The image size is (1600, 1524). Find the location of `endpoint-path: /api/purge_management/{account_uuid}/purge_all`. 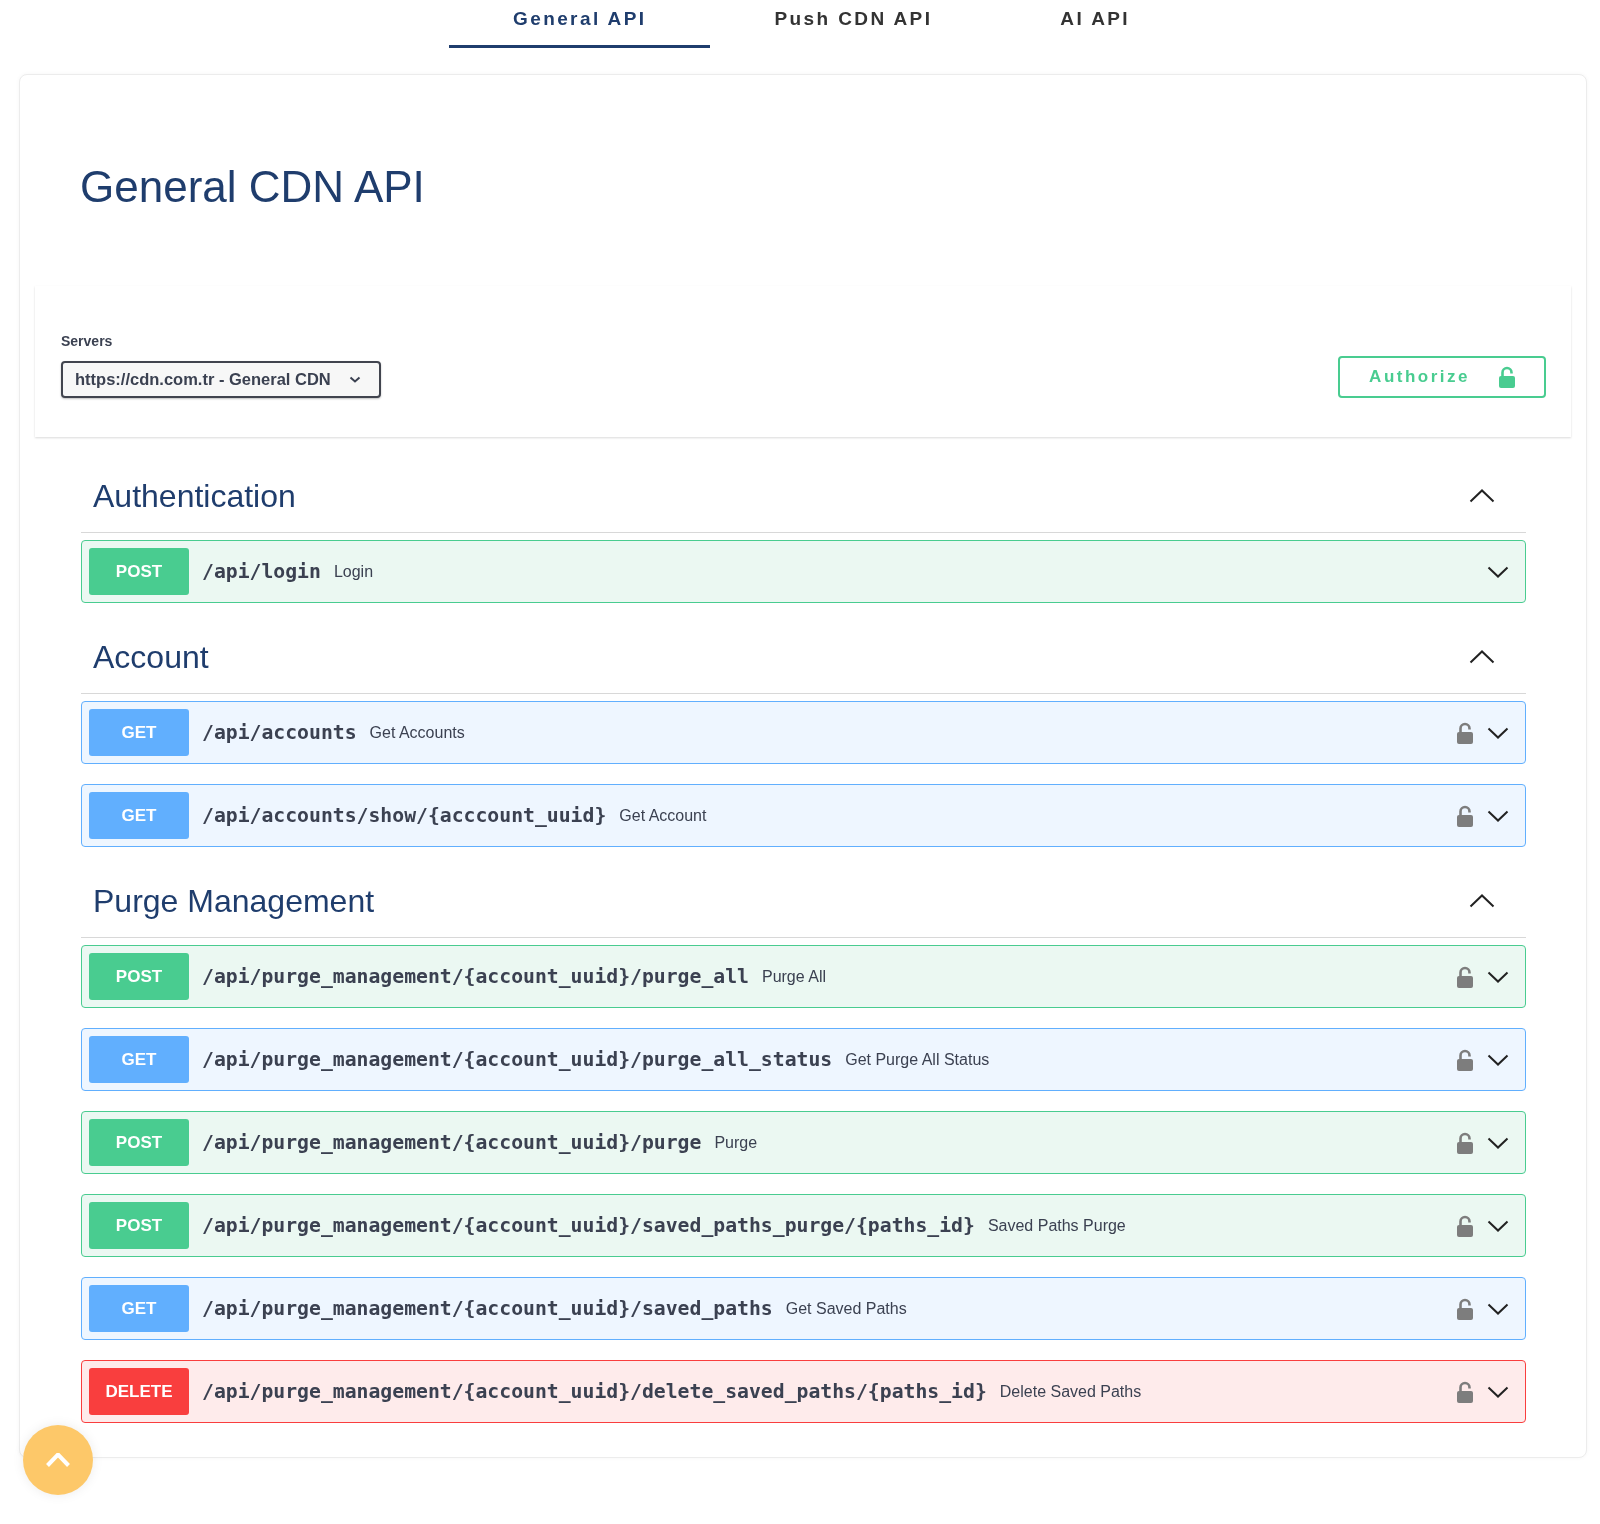

endpoint-path: /api/purge_management/{account_uuid}/purge_all is located at coordinates (475, 976).